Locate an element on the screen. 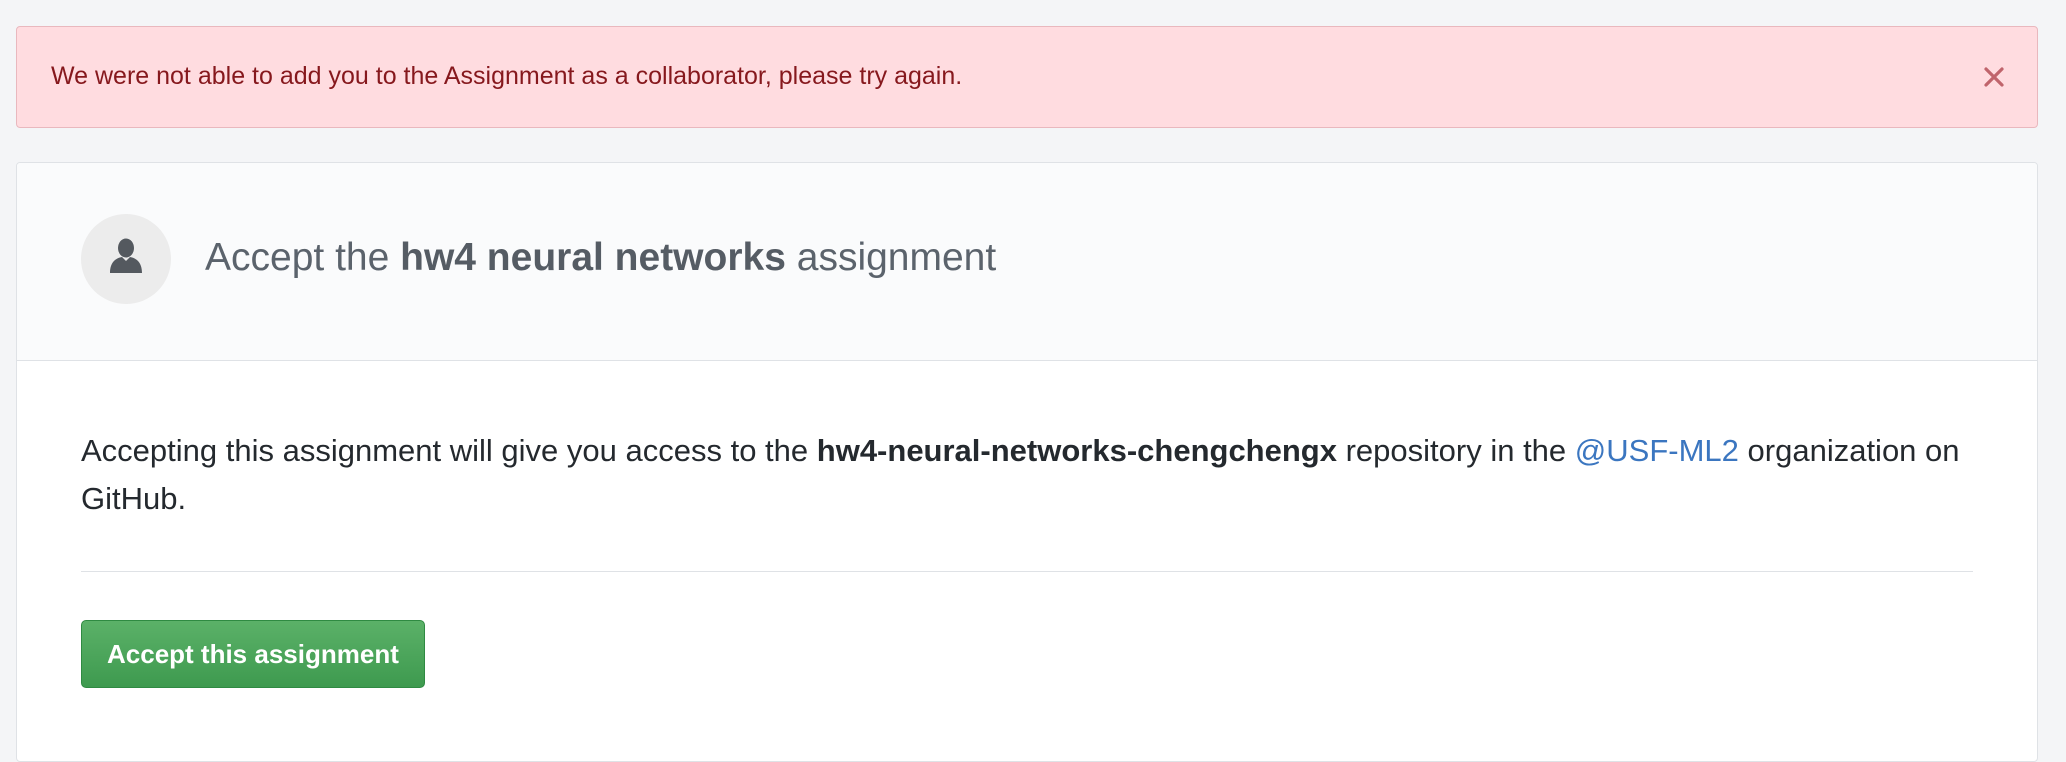 The image size is (2066, 762). person-icon is located at coordinates (126, 258).